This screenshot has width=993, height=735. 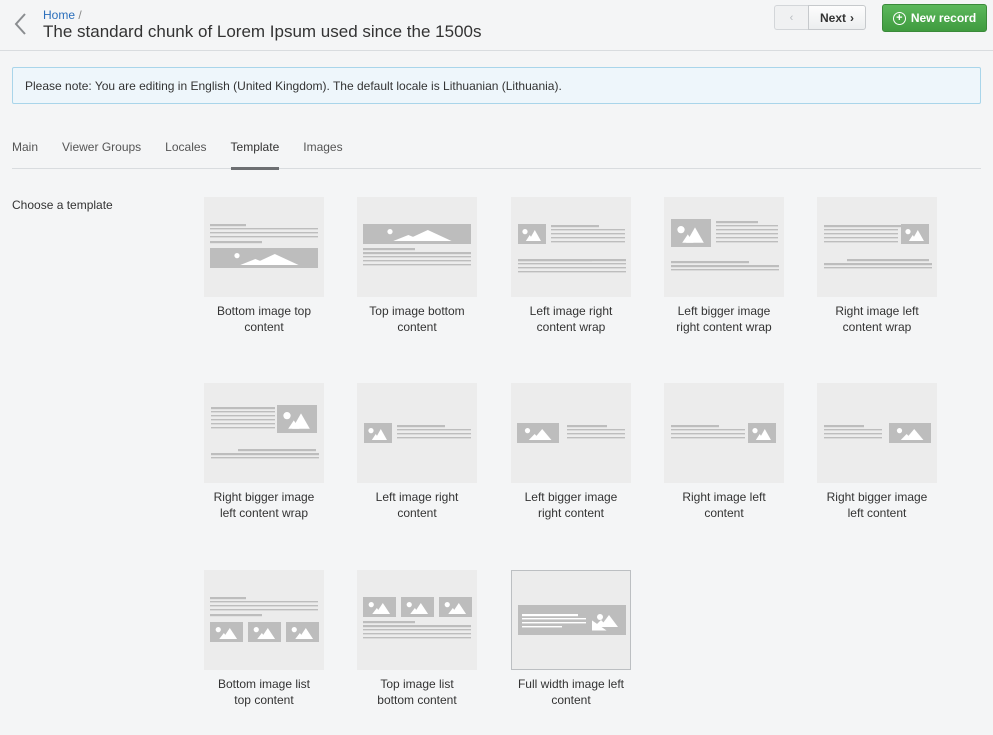 I want to click on chevron-left-icon, so click(x=20, y=24).